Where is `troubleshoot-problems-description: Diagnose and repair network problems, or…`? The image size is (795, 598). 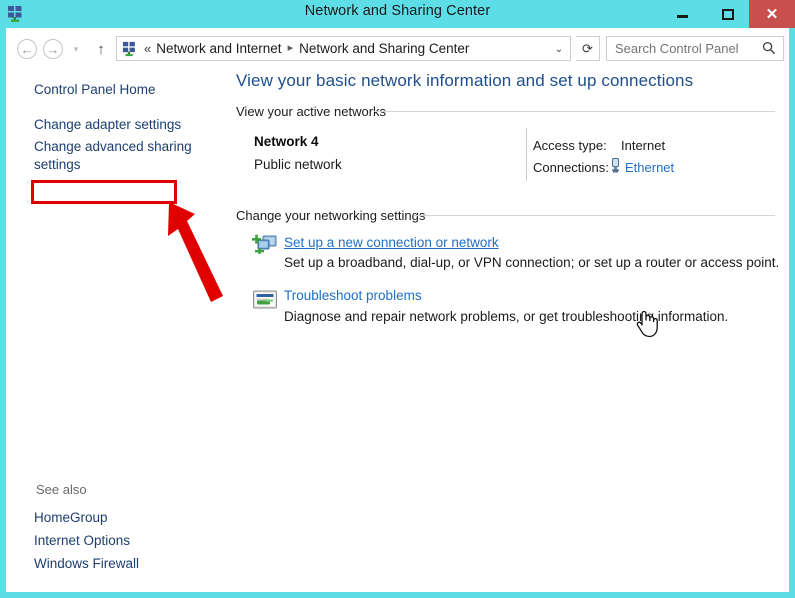 troubleshoot-problems-description: Diagnose and repair network problems, or… is located at coordinates (506, 316).